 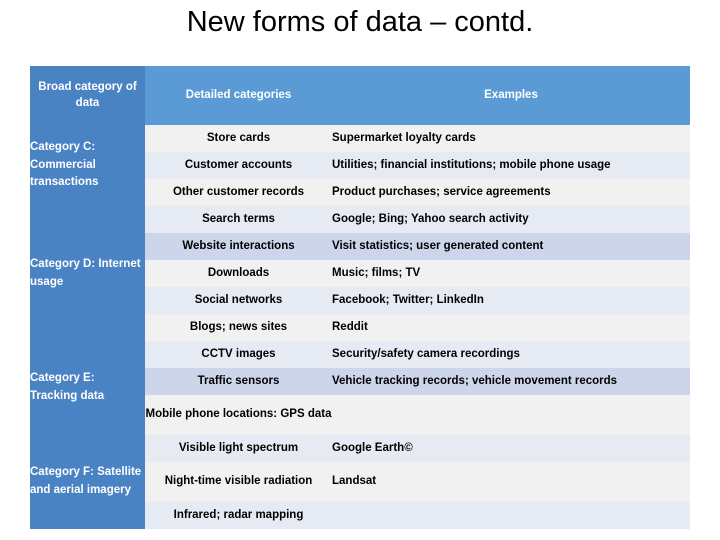 What do you see at coordinates (511, 138) in the screenshot?
I see `example-cell: Supermarket loyalty cards` at bounding box center [511, 138].